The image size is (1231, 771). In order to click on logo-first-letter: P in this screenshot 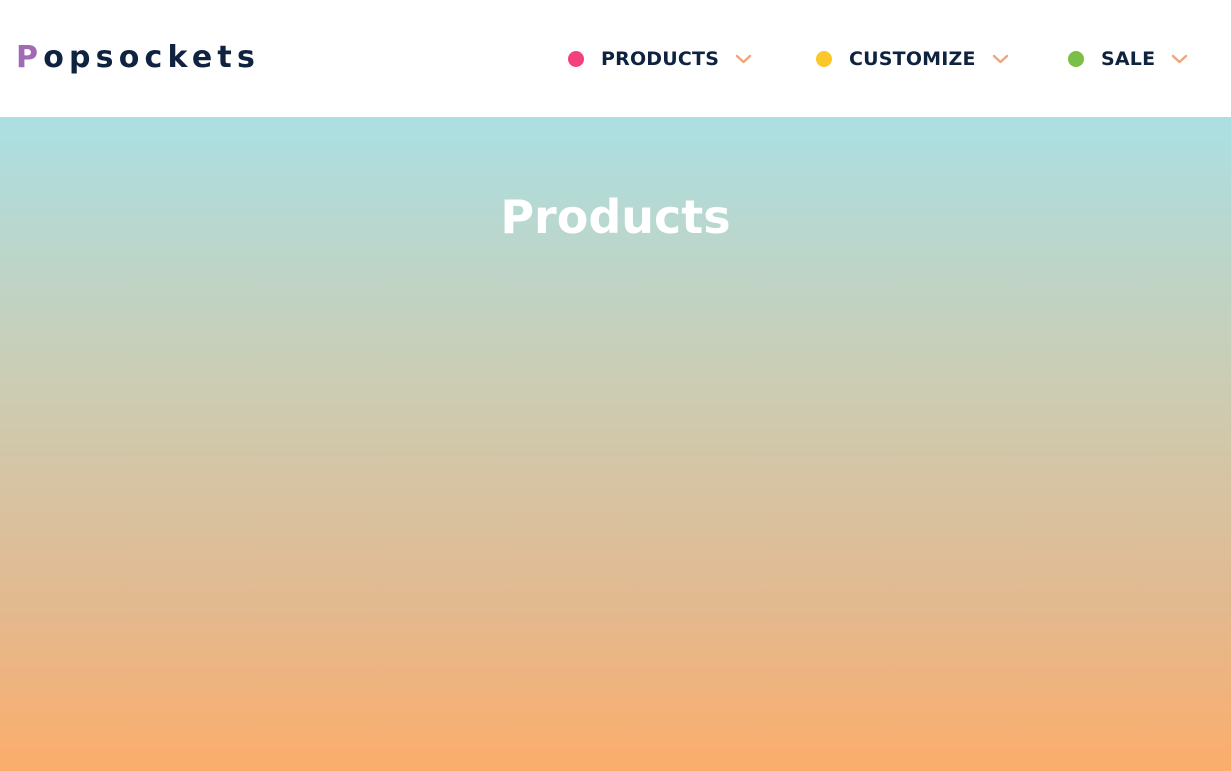, I will do `click(30, 57)`.